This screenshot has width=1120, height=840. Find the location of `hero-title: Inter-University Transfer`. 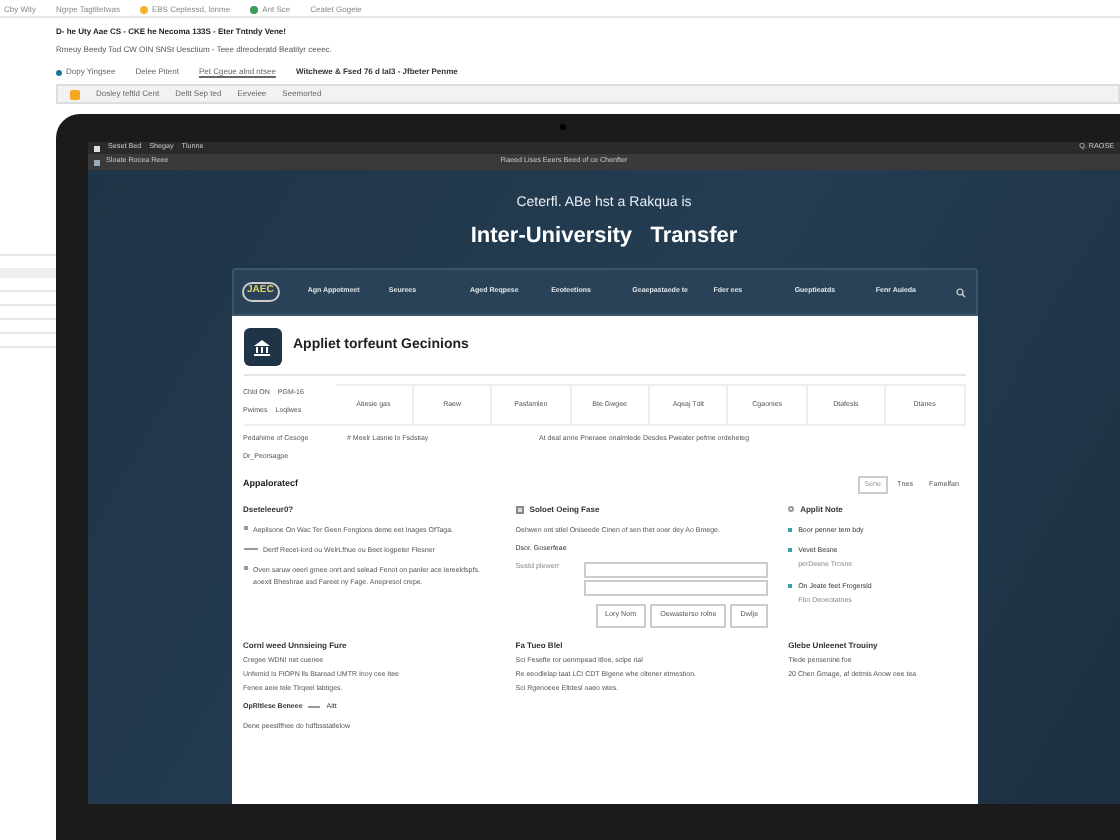

hero-title: Inter-University Transfer is located at coordinates (604, 236).